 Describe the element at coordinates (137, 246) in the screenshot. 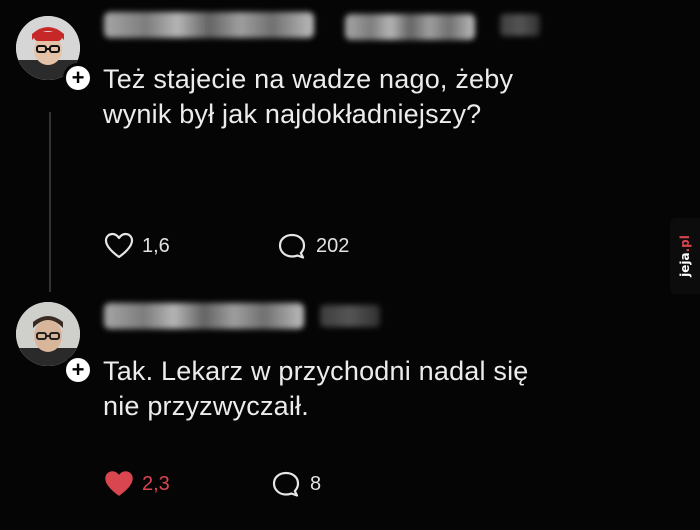

I see `like-button: 1,6` at that location.